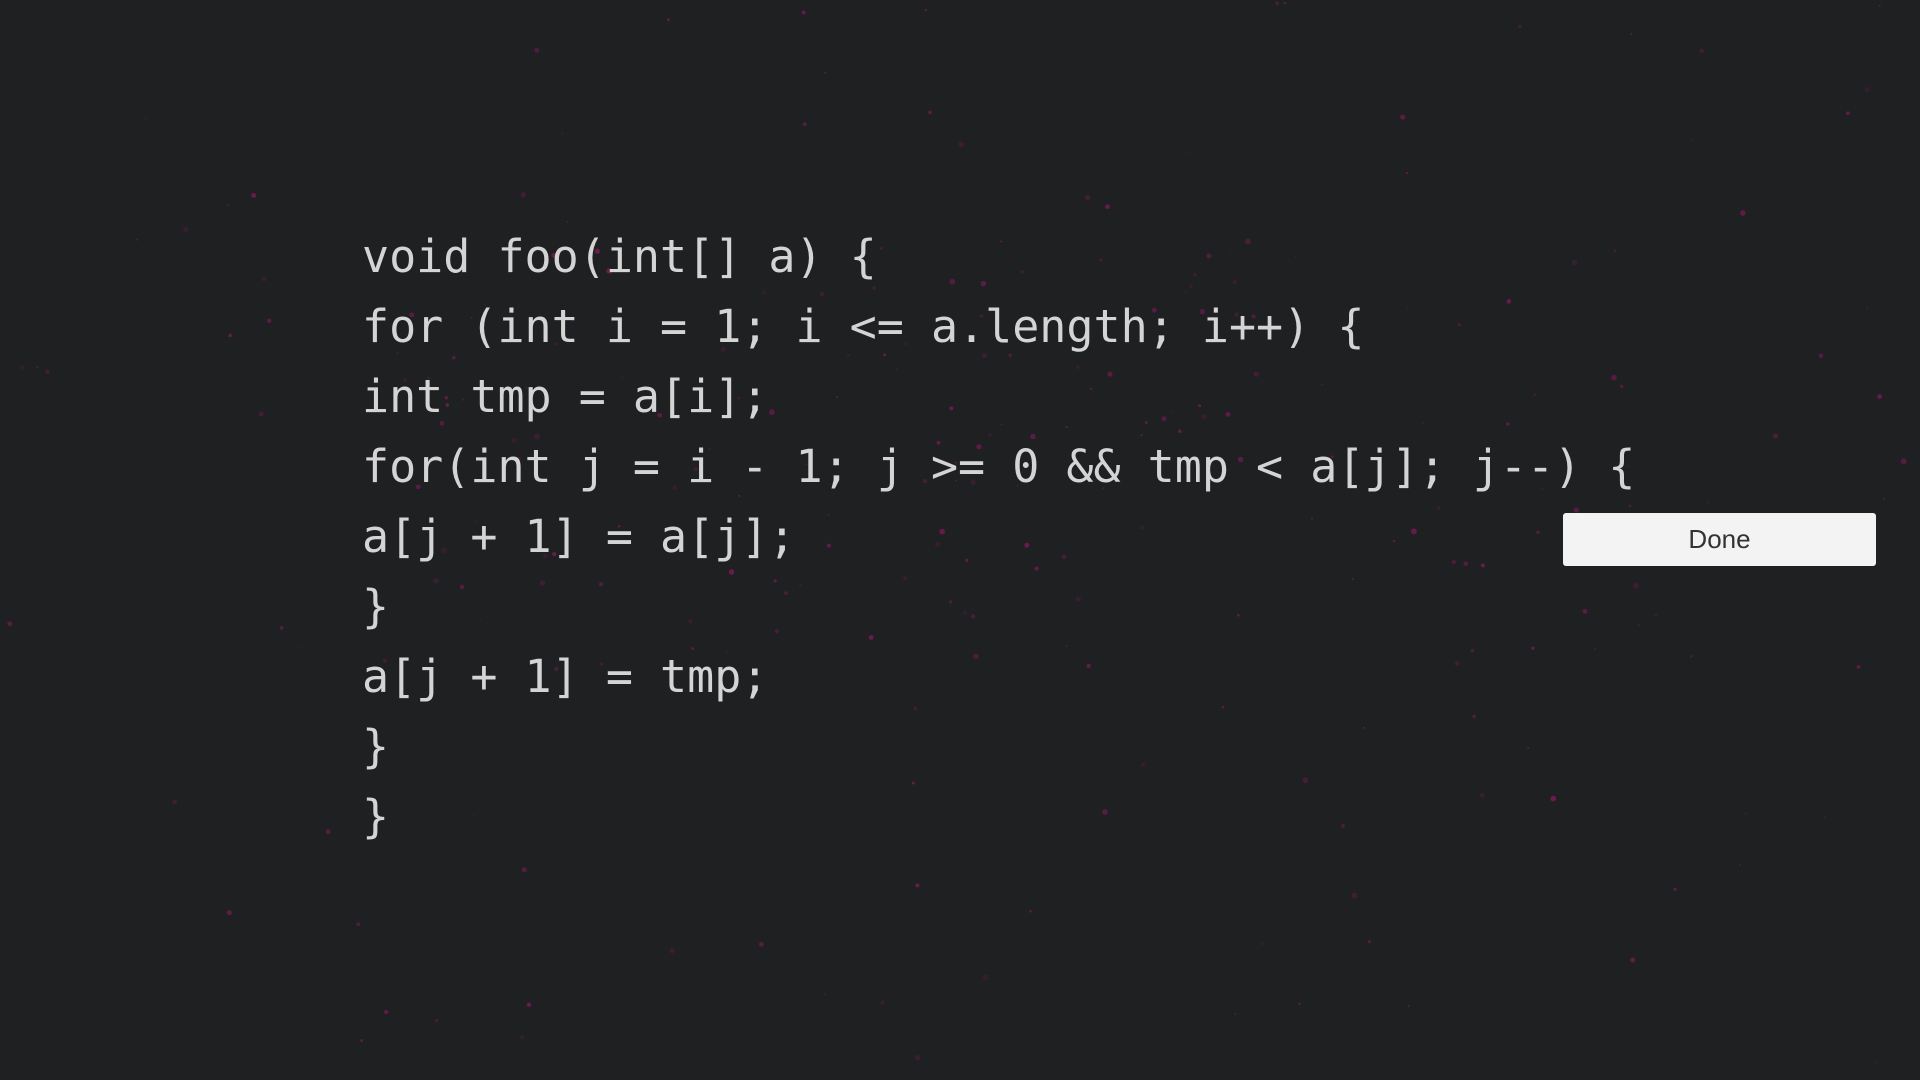 Image resolution: width=1920 pixels, height=1080 pixels. I want to click on code-line: for (int i = 1; i <= a.length; i++) {, so click(863, 326).